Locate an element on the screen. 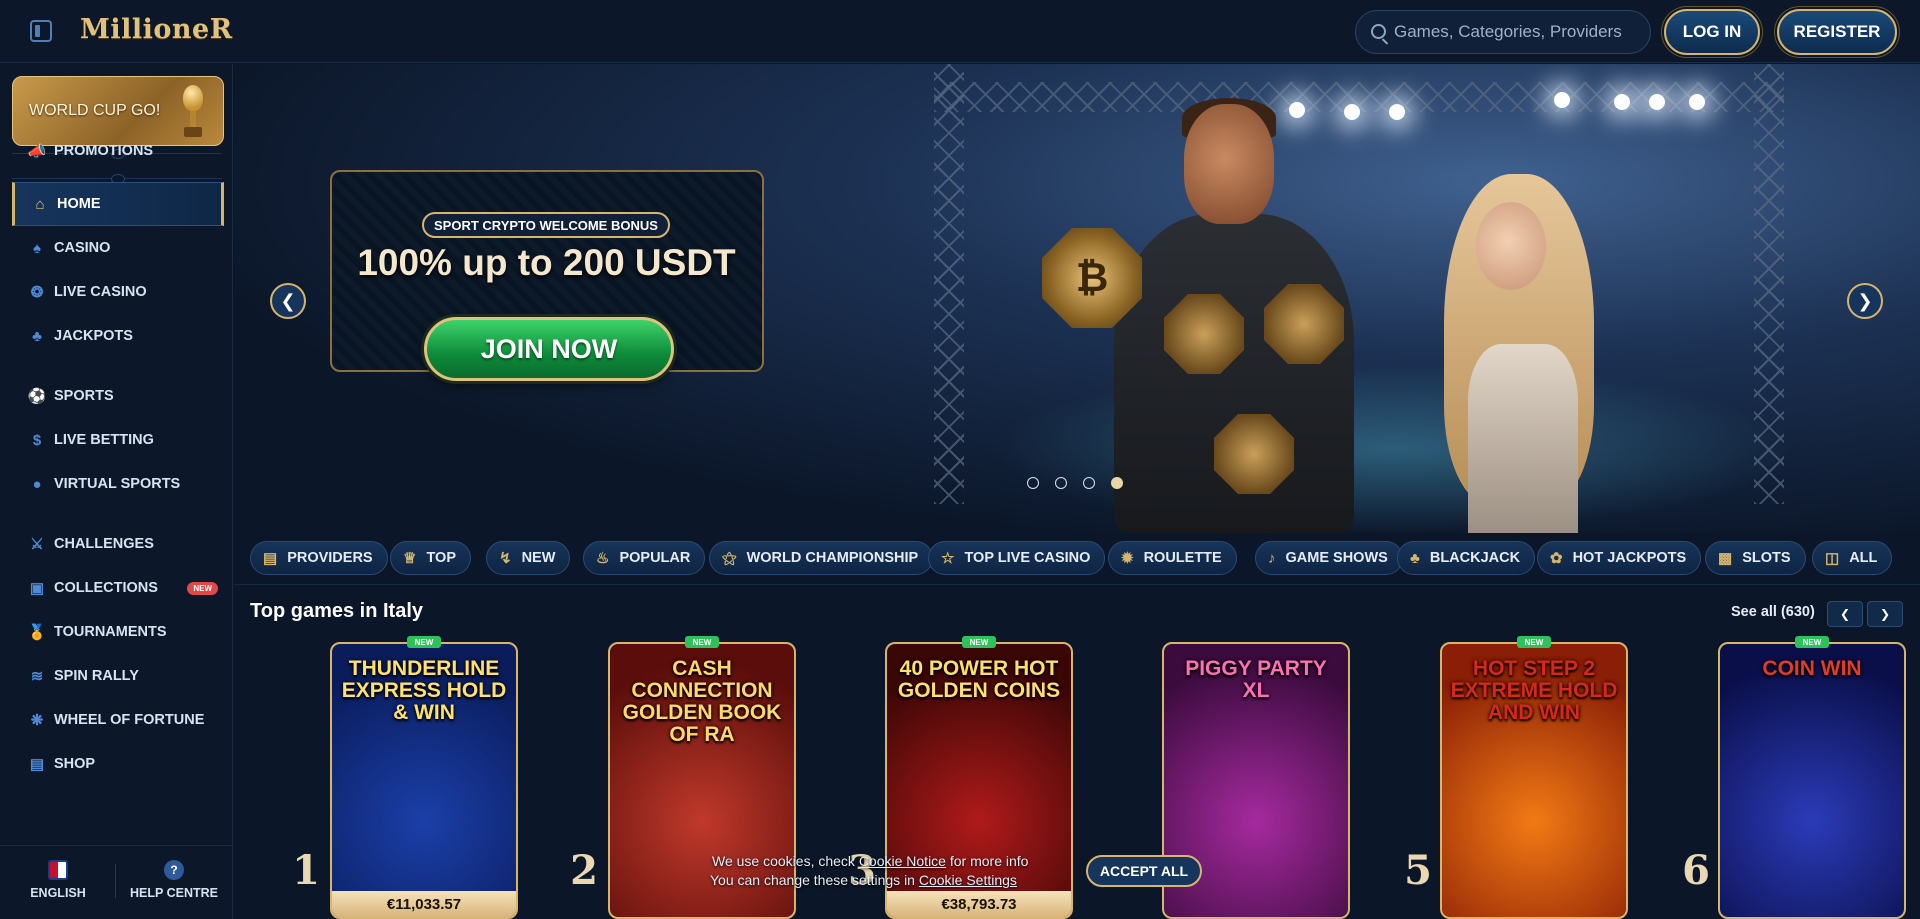 Image resolution: width=1920 pixels, height=919 pixels. category-new: ↯ NEW is located at coordinates (528, 558).